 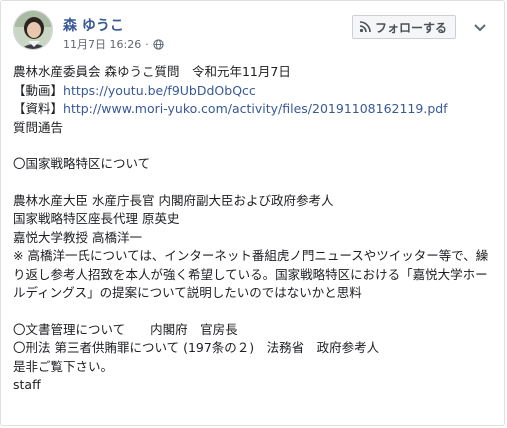 I want to click on video-label: 【動画】, so click(x=38, y=90).